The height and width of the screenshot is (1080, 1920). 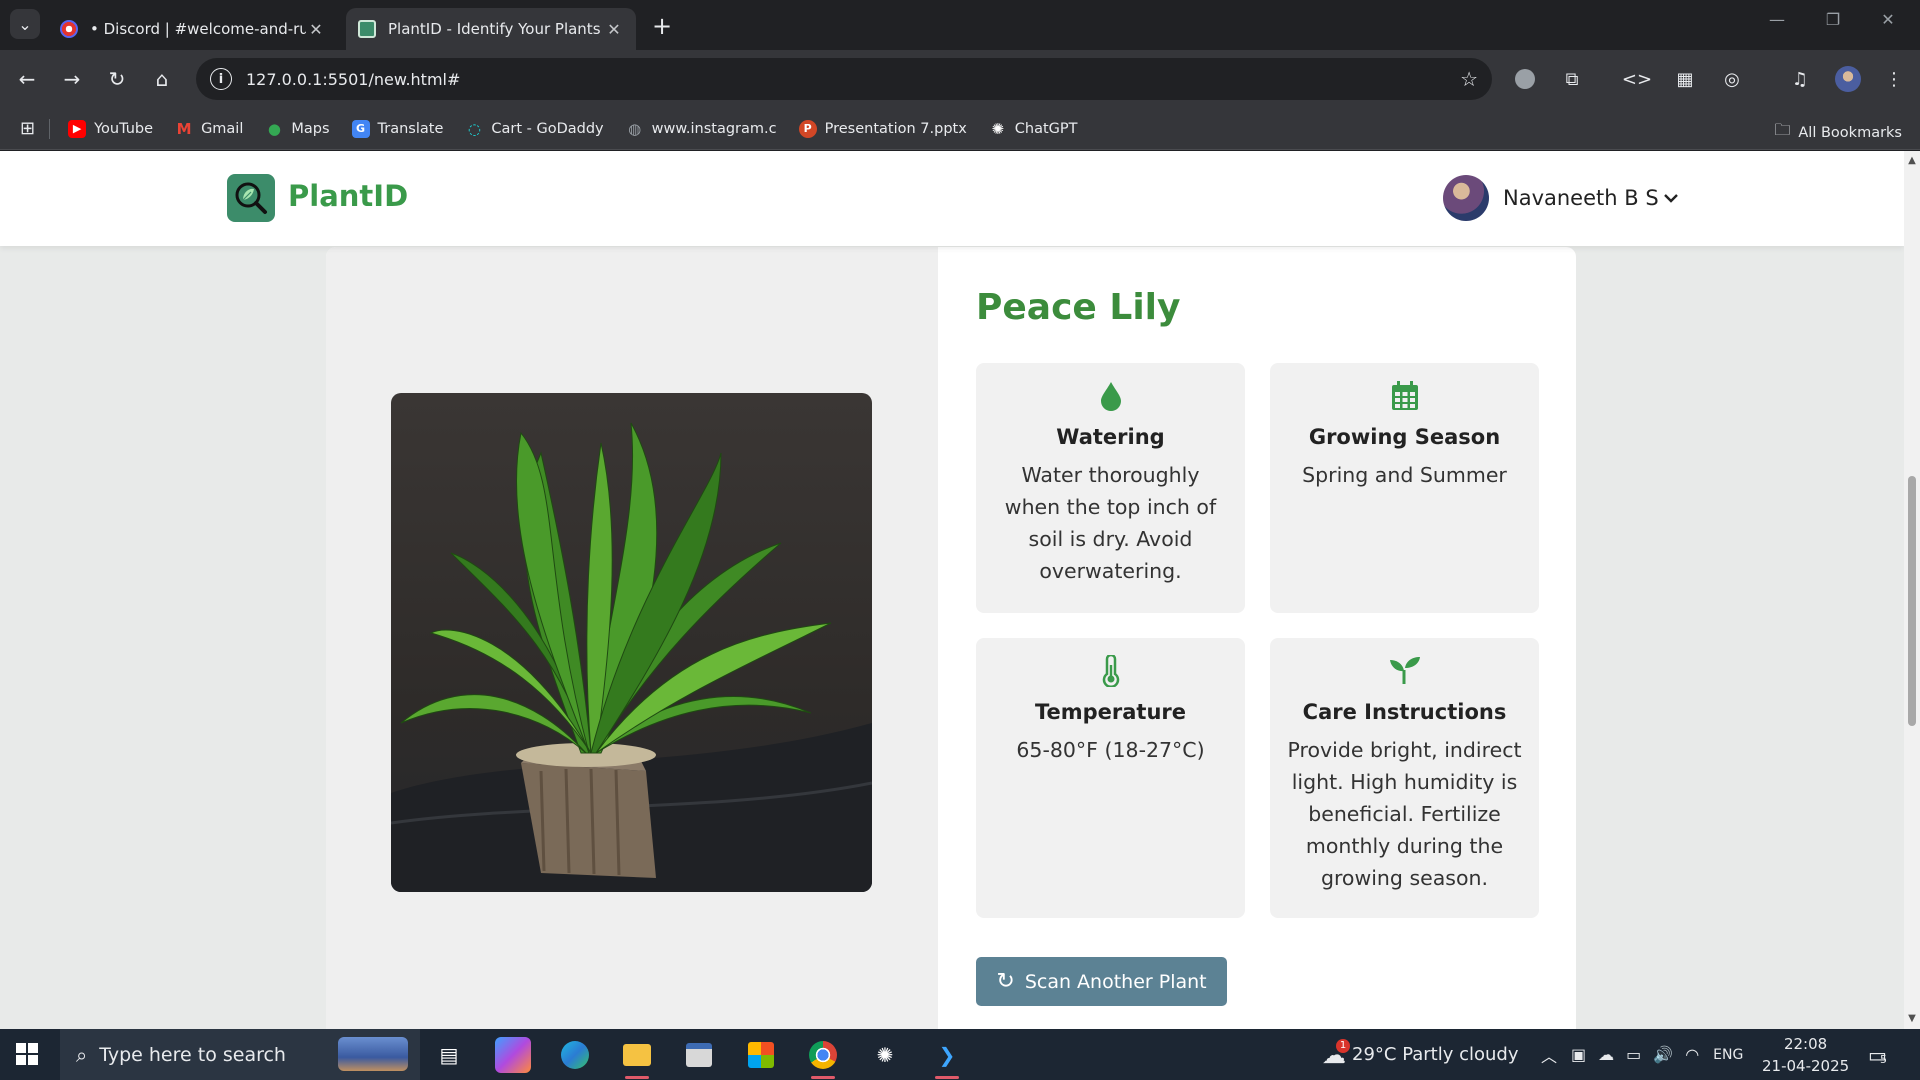 What do you see at coordinates (1549, 1055) in the screenshot?
I see `tray-chevron-up-icon: ︿` at bounding box center [1549, 1055].